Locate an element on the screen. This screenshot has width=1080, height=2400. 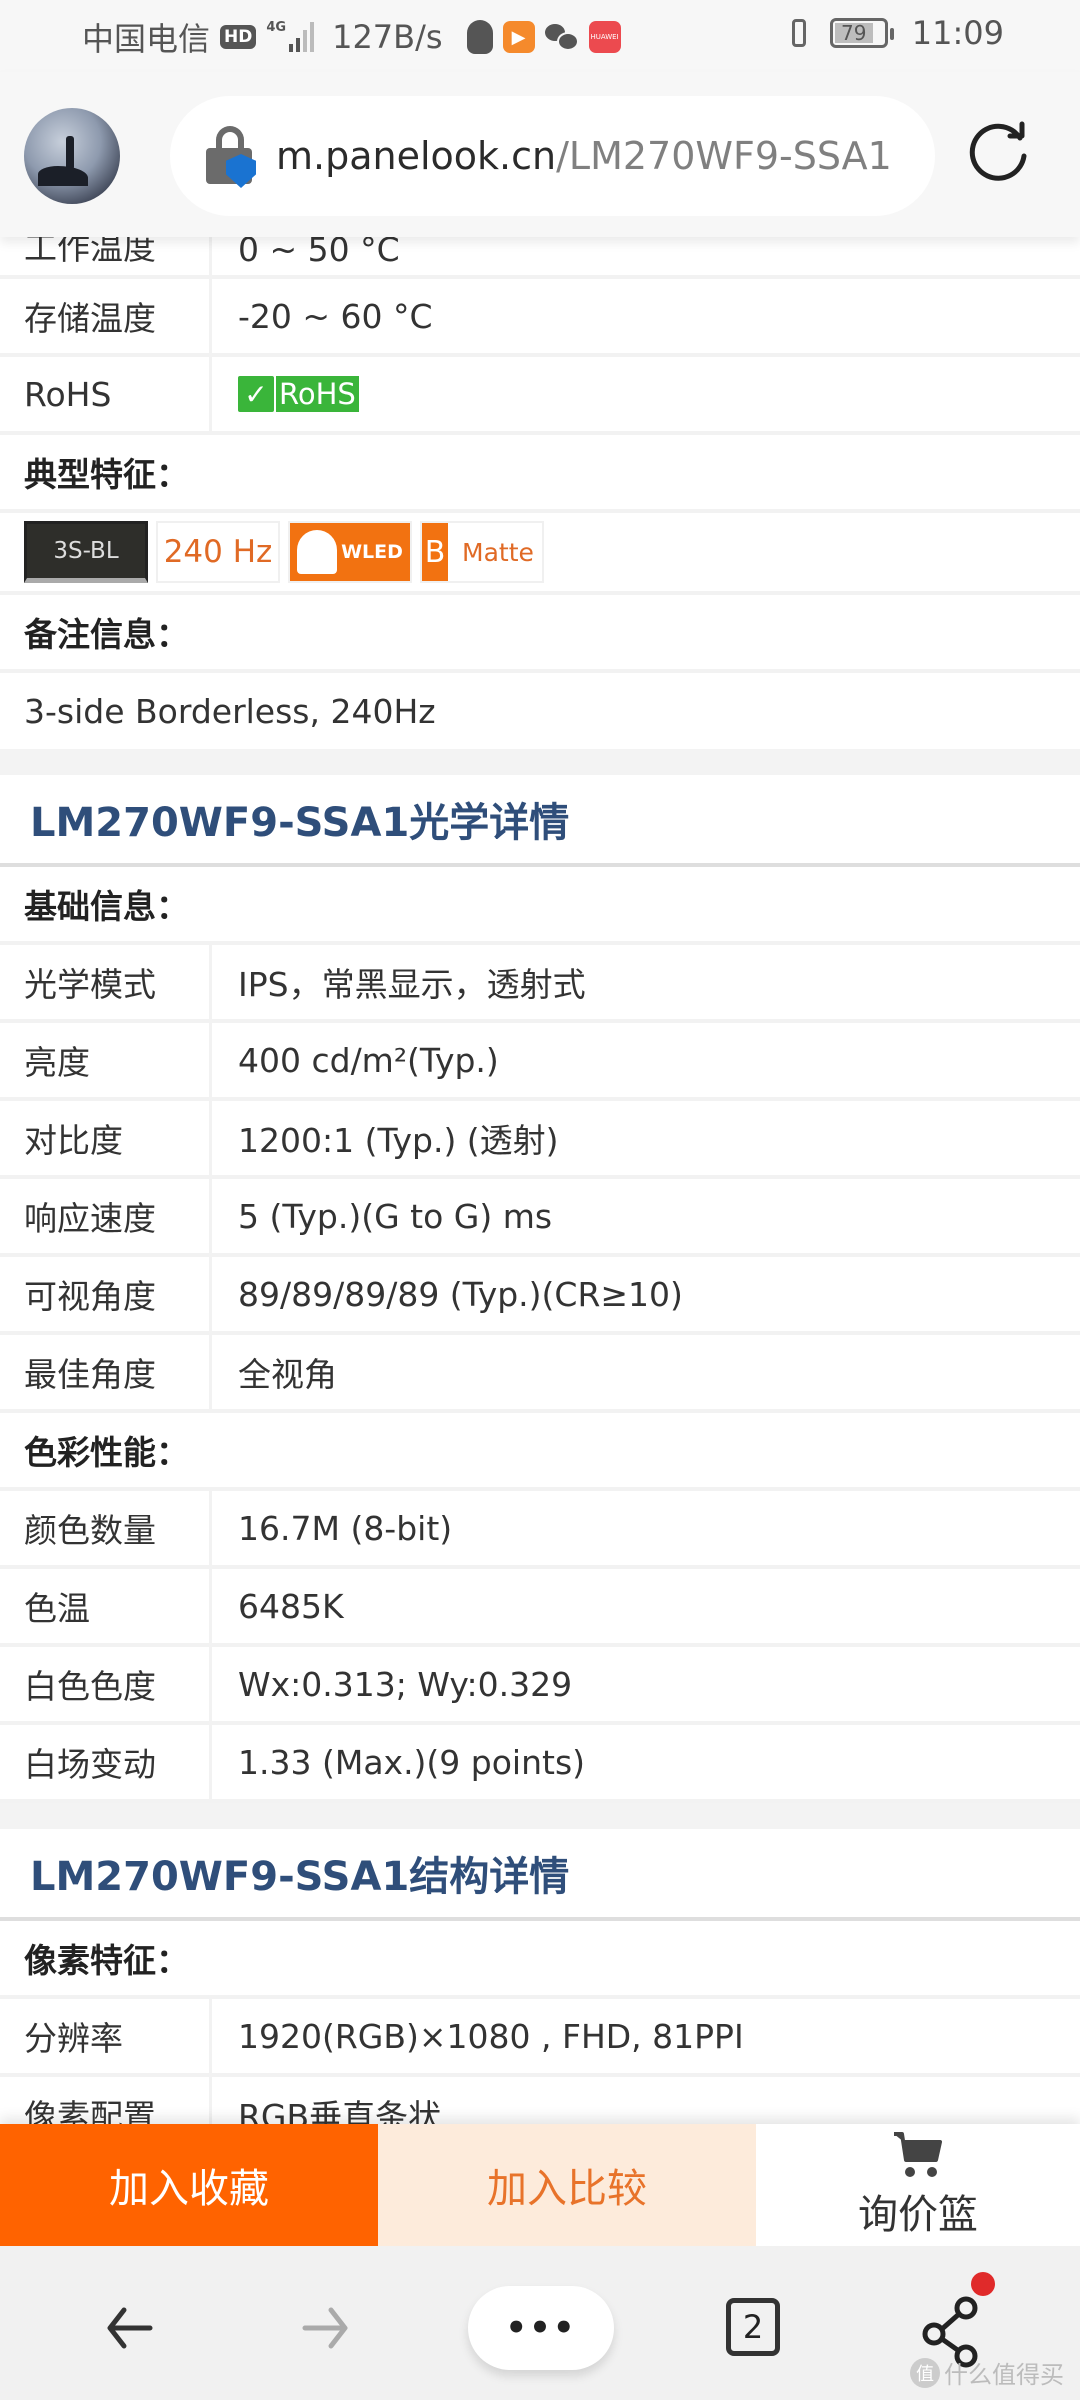
spec-value: 6485K is located at coordinates (291, 1606).